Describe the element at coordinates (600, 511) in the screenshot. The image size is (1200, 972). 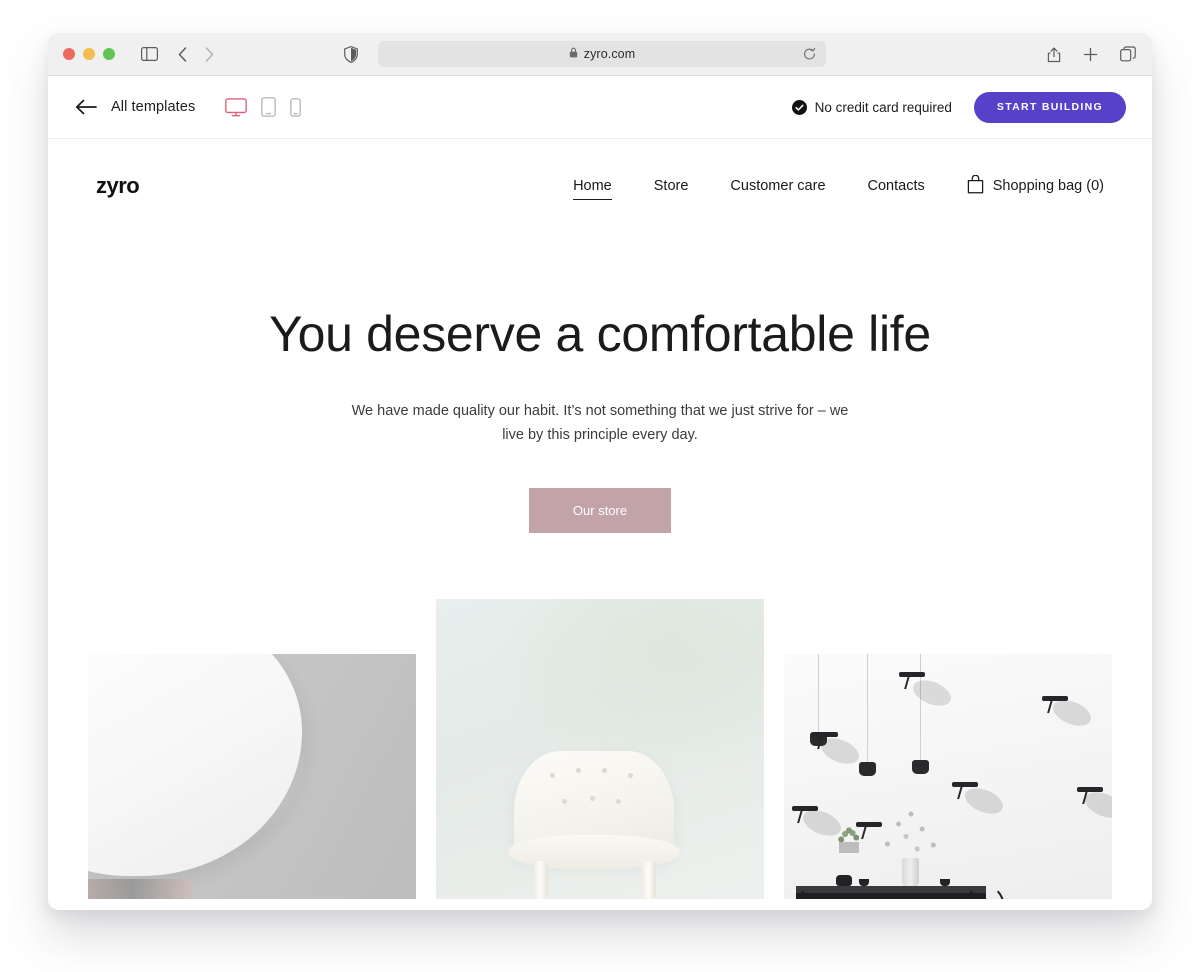
I see `our-store-button: Our store` at that location.